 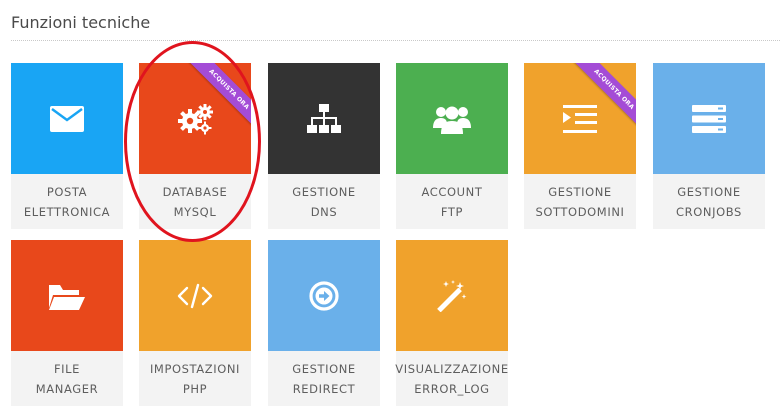 I want to click on tile-account-ftp: ACCOUNT FTP, so click(x=452, y=146).